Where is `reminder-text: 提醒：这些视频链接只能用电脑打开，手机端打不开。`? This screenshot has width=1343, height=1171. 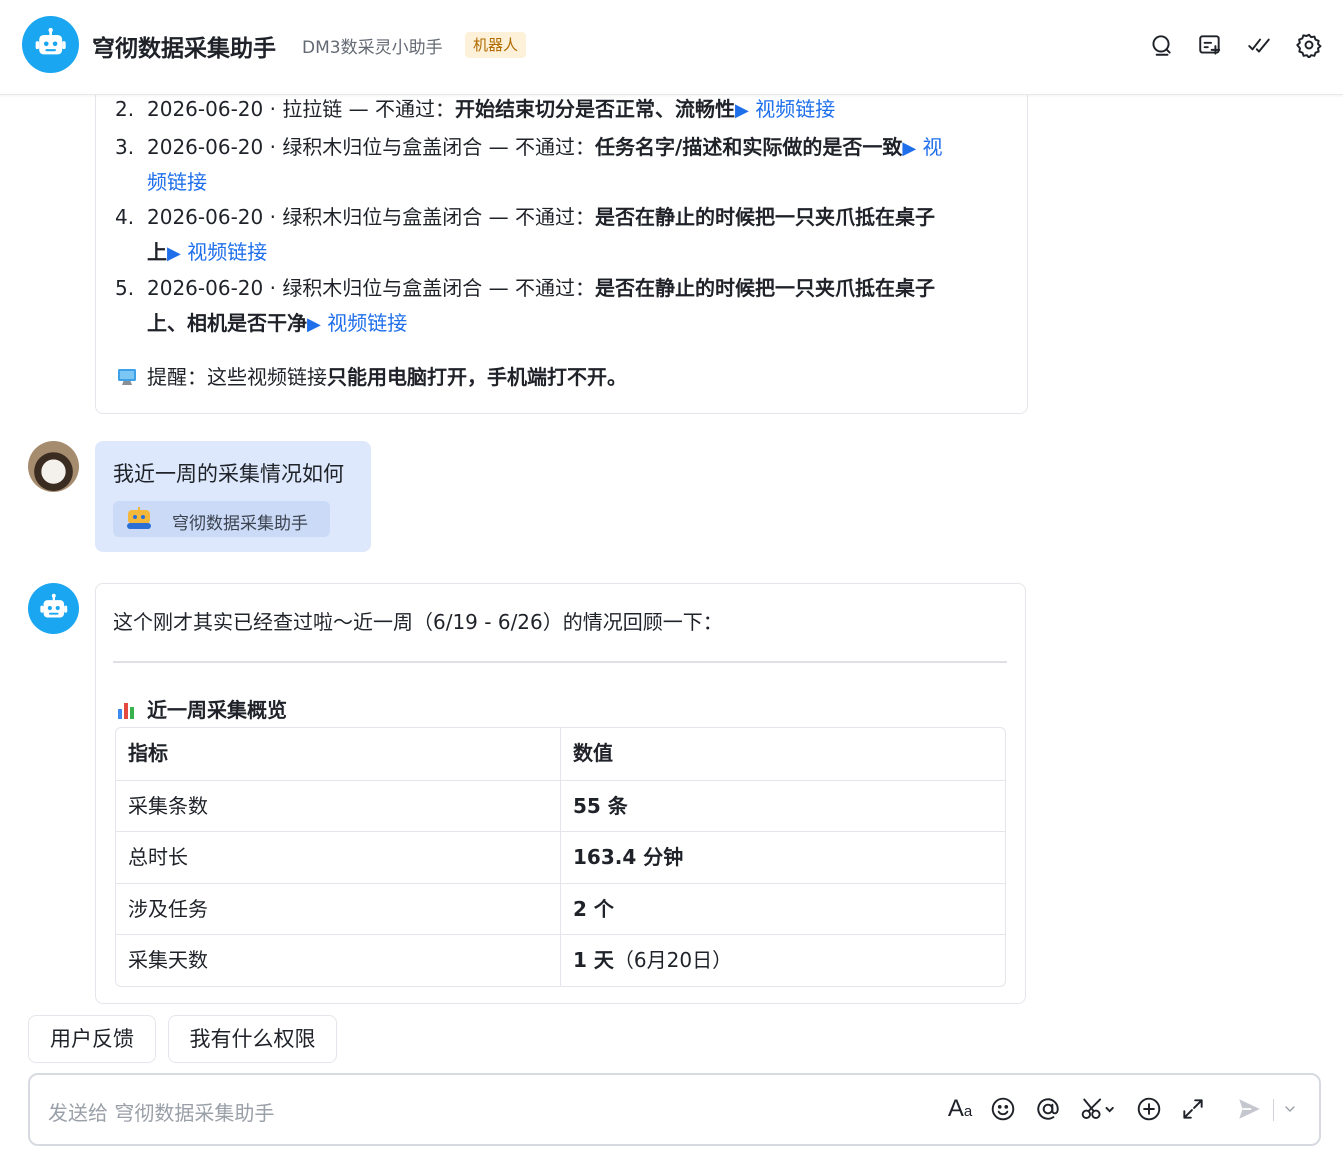 reminder-text: 提醒：这些视频链接只能用电脑打开，手机端打不开。 is located at coordinates (372, 377).